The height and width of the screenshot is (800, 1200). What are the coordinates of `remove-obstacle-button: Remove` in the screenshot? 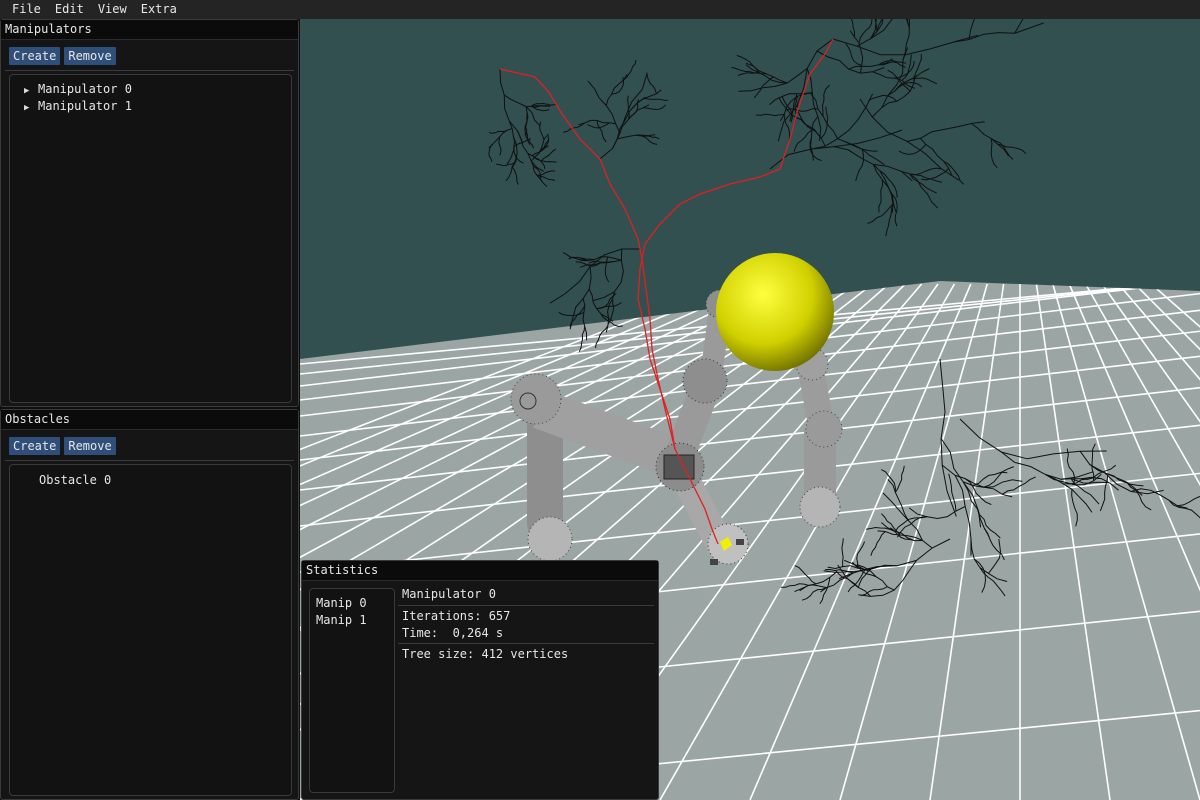 It's located at (90, 446).